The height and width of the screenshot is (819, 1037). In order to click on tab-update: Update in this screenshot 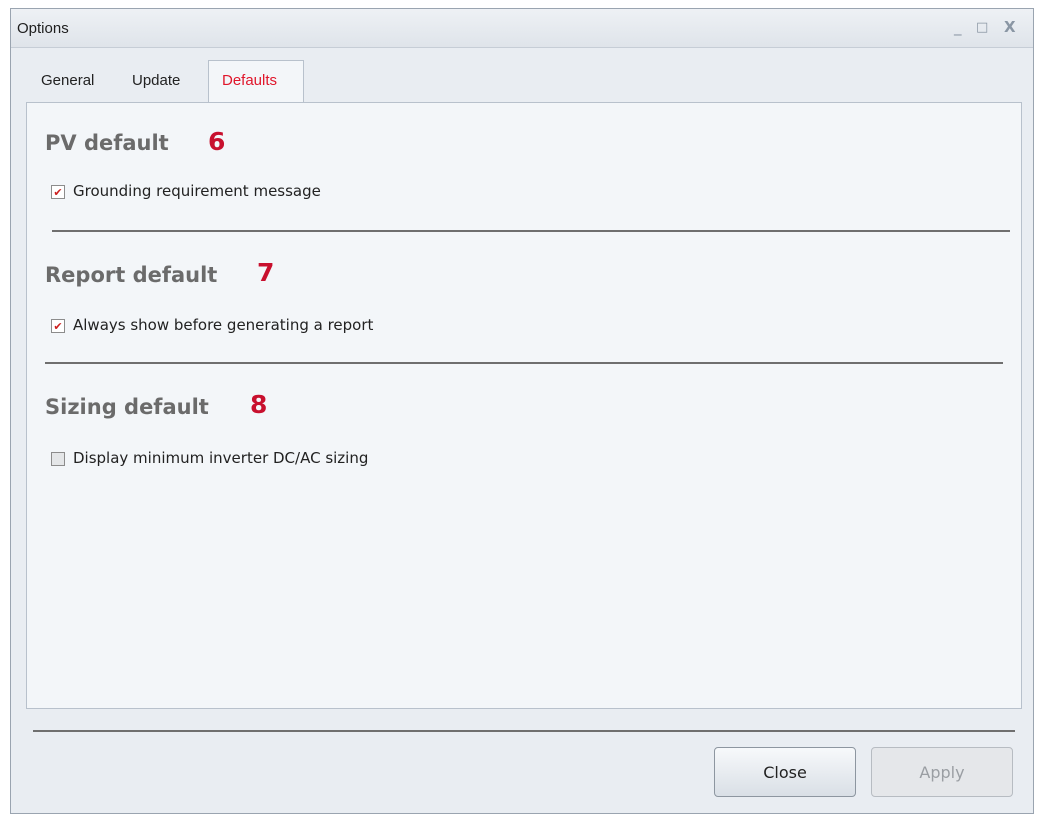, I will do `click(156, 80)`.